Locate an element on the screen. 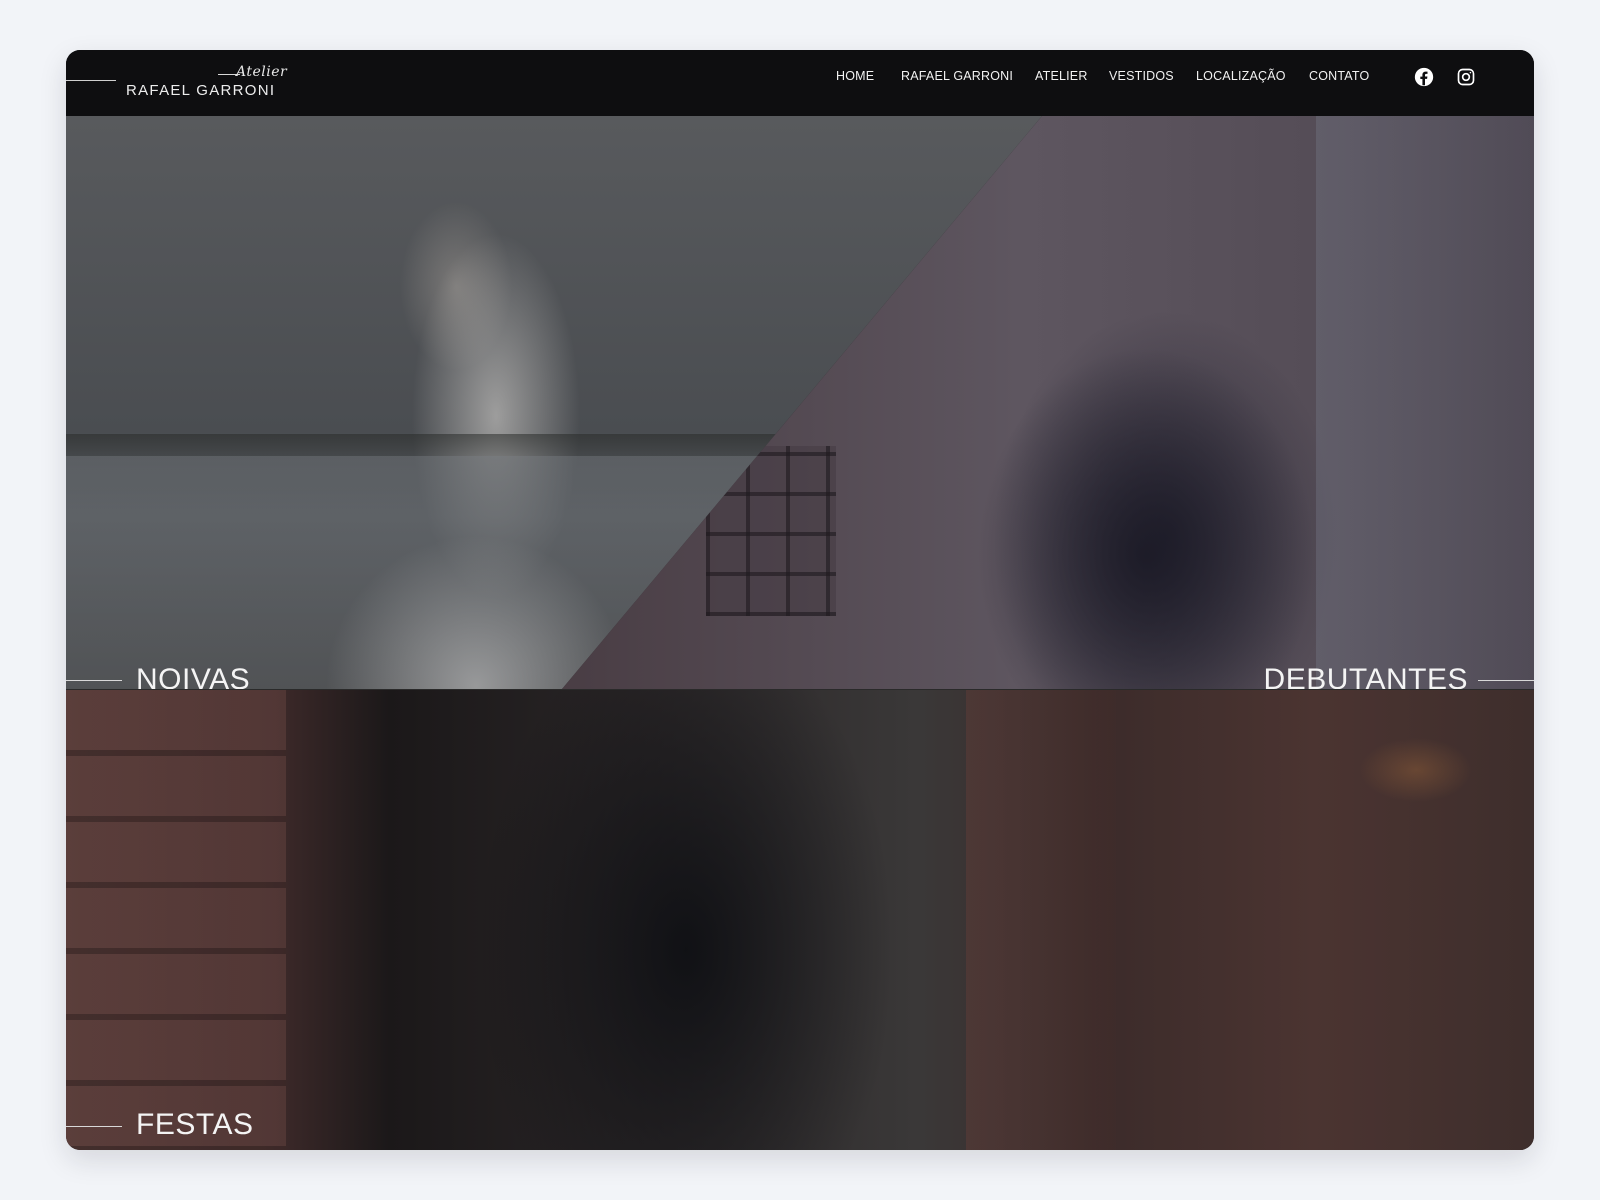 The width and height of the screenshot is (1600, 1200). debutante-gown-image is located at coordinates (1146, 472).